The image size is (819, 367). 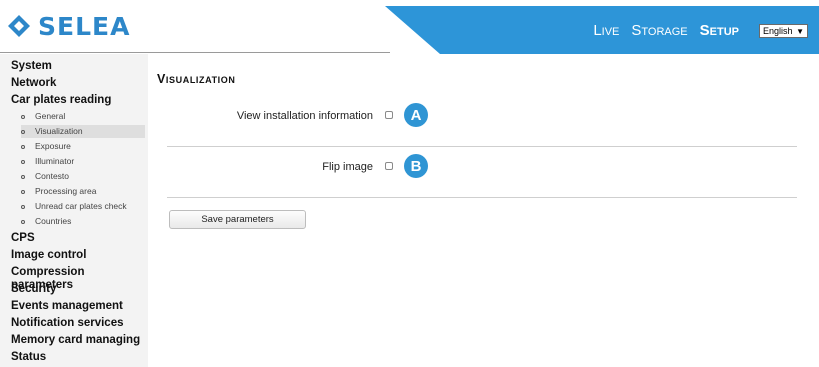 I want to click on sidebar-subitem-unread-plates: Unread car plates check, so click(x=83, y=206).